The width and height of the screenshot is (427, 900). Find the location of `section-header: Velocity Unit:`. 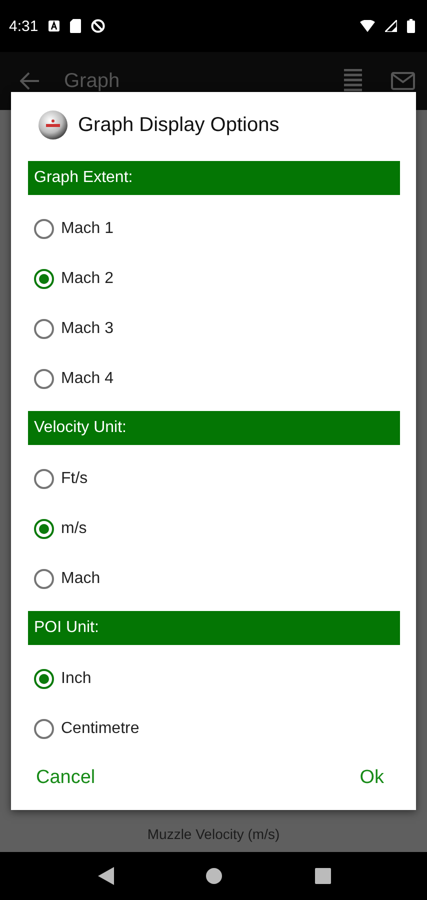

section-header: Velocity Unit: is located at coordinates (214, 428).